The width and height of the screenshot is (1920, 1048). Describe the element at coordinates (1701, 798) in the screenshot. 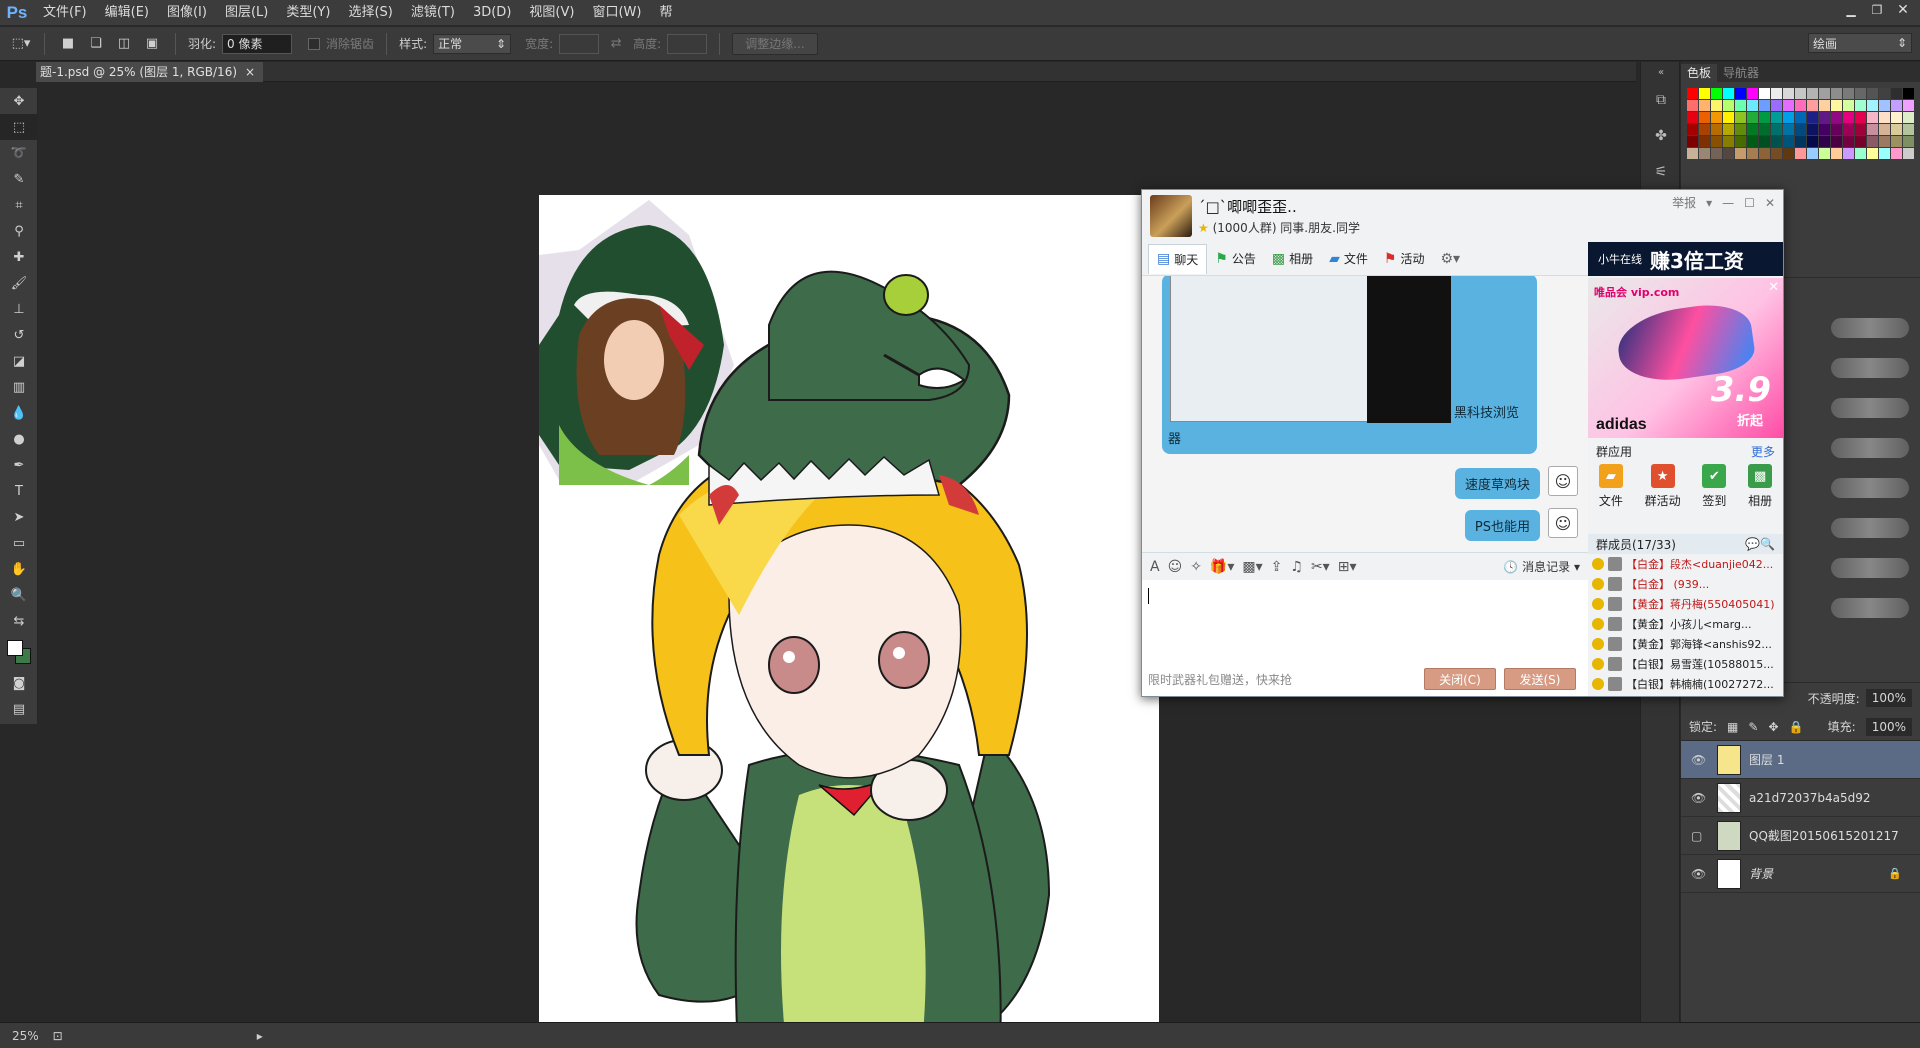

I see `eye-icon: 👁` at that location.